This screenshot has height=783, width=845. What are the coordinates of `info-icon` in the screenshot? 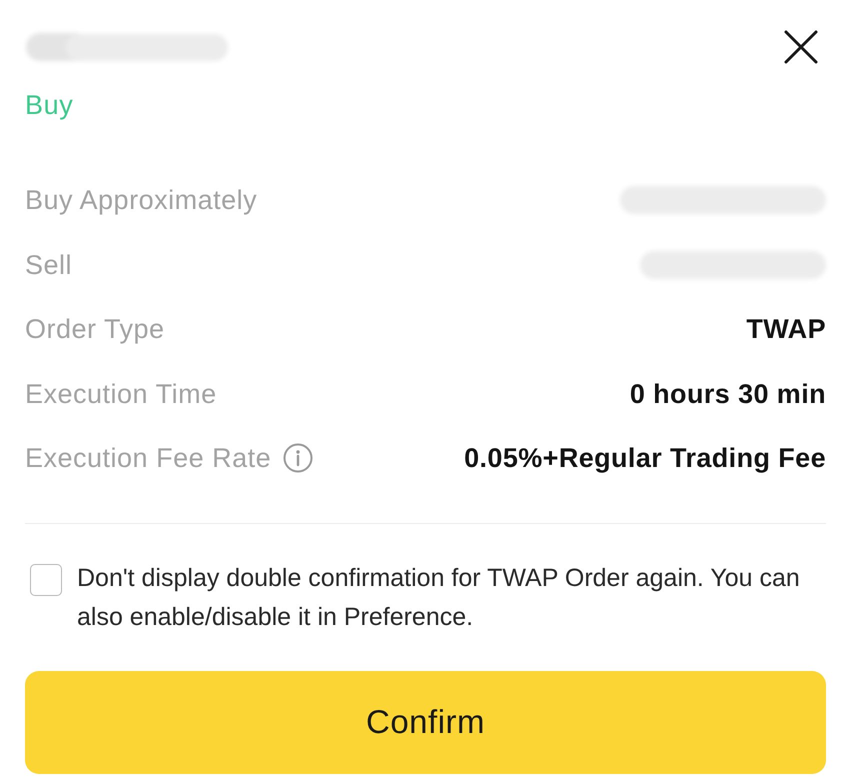 It's located at (298, 458).